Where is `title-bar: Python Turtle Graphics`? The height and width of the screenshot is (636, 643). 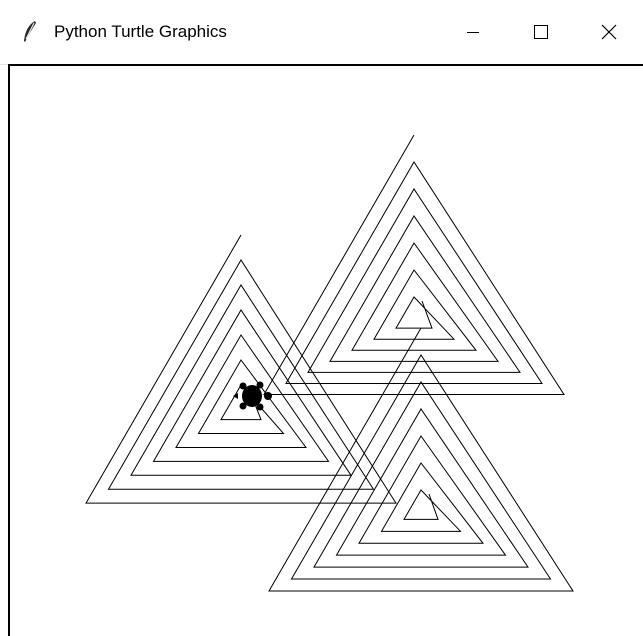
title-bar: Python Turtle Graphics is located at coordinates (321, 32).